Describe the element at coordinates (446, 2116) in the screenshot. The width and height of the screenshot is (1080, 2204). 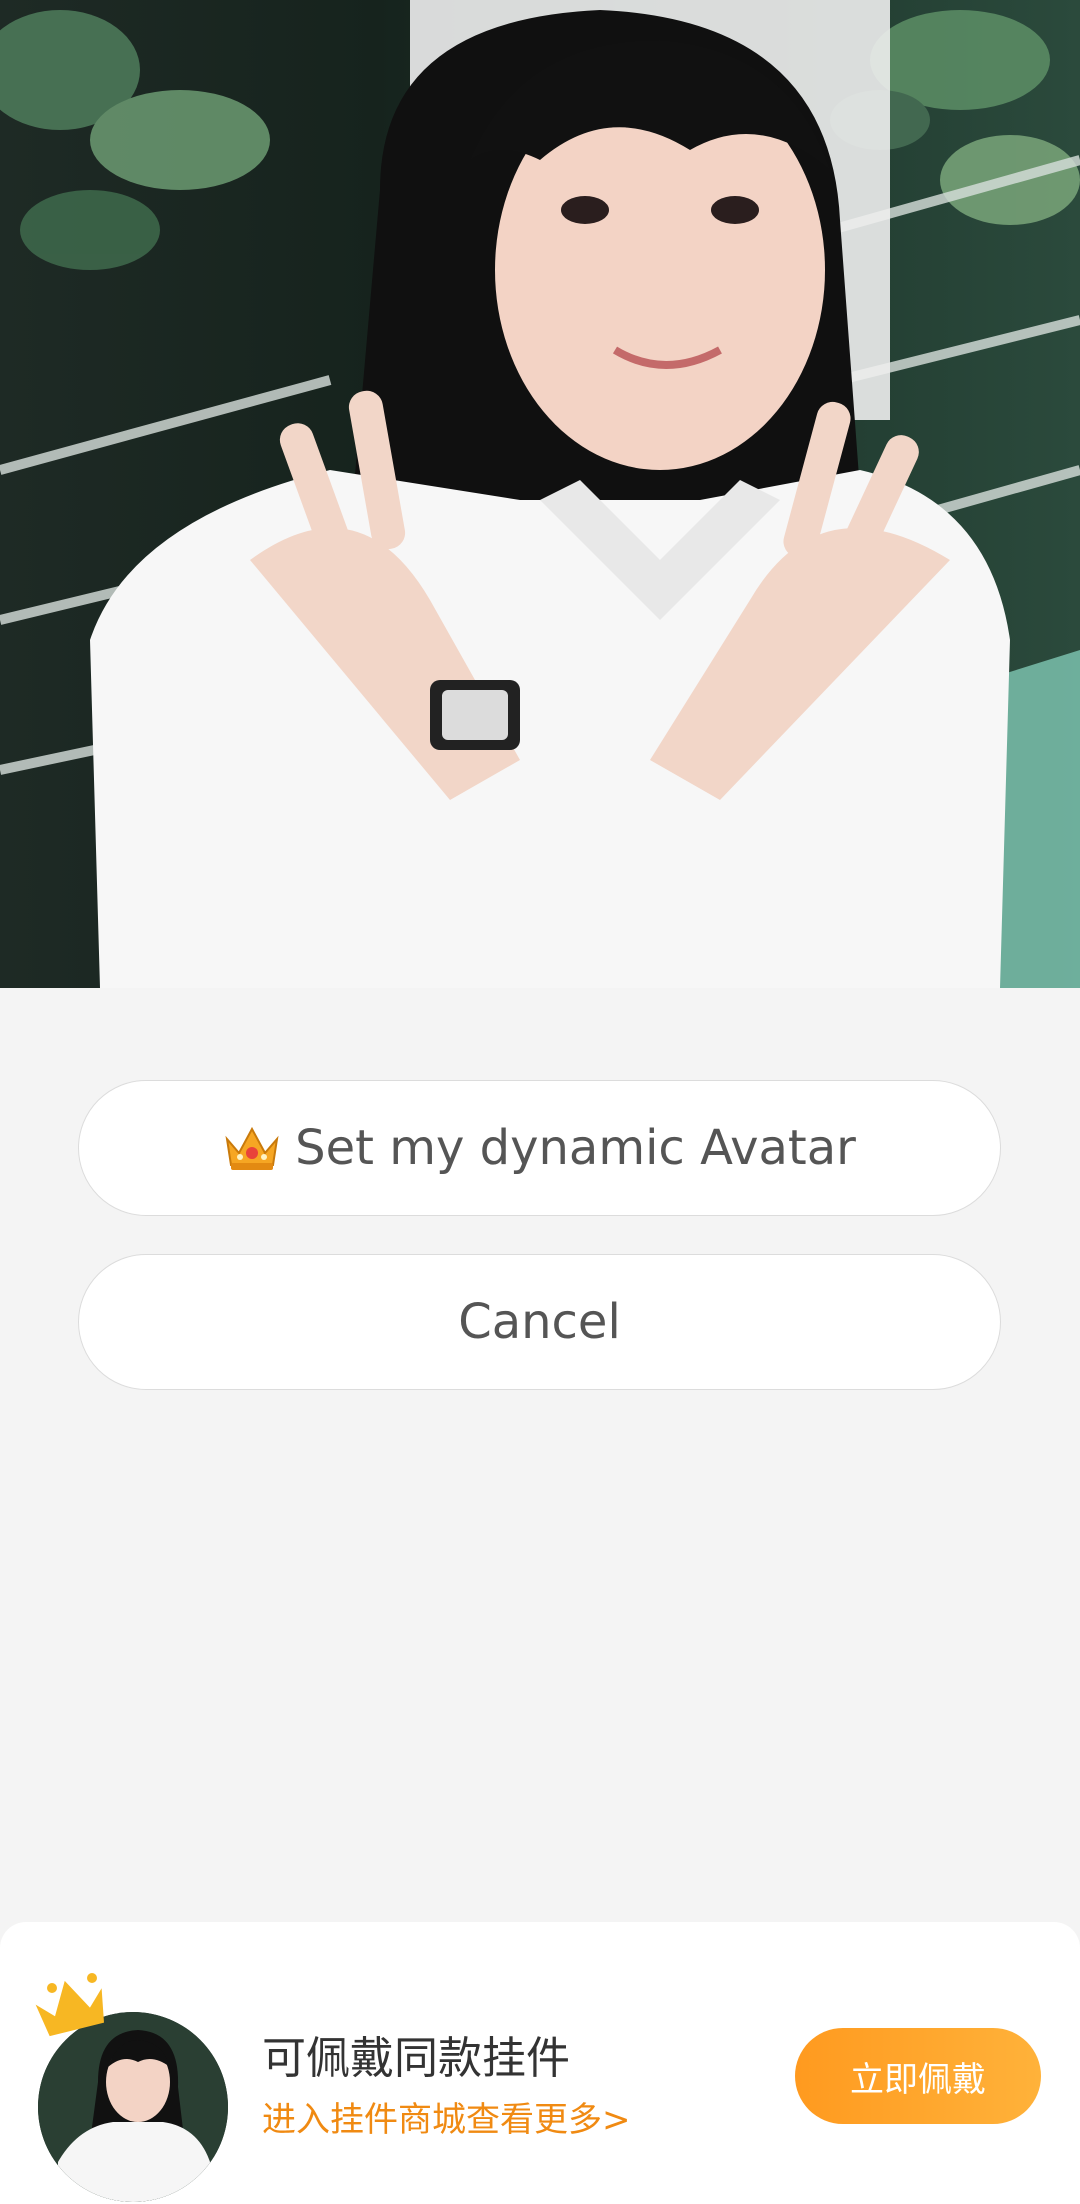
I see `pendant-mall-link: 进入挂件商城查看更多>` at that location.